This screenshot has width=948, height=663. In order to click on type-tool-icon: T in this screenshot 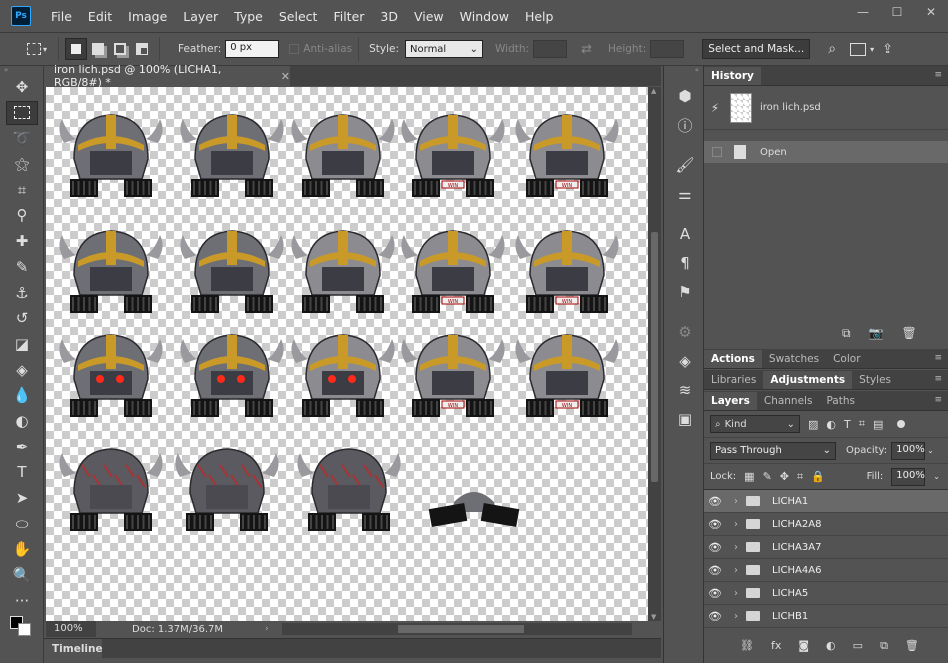, I will do `click(22, 472)`.